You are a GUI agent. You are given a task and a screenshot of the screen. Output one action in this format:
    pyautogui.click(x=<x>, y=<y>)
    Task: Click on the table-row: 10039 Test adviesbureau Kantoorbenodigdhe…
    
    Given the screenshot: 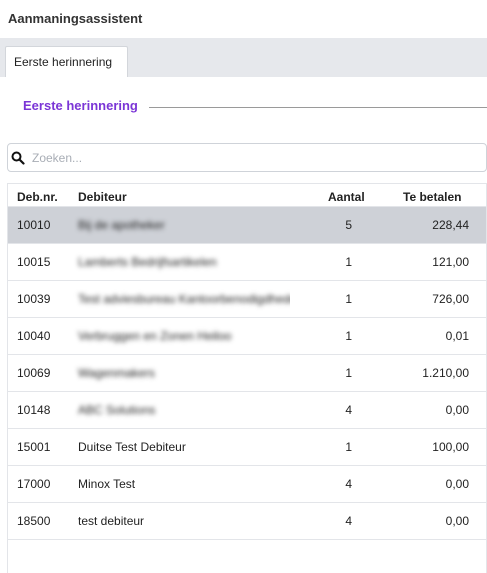 What is the action you would take?
    pyautogui.click(x=247, y=299)
    